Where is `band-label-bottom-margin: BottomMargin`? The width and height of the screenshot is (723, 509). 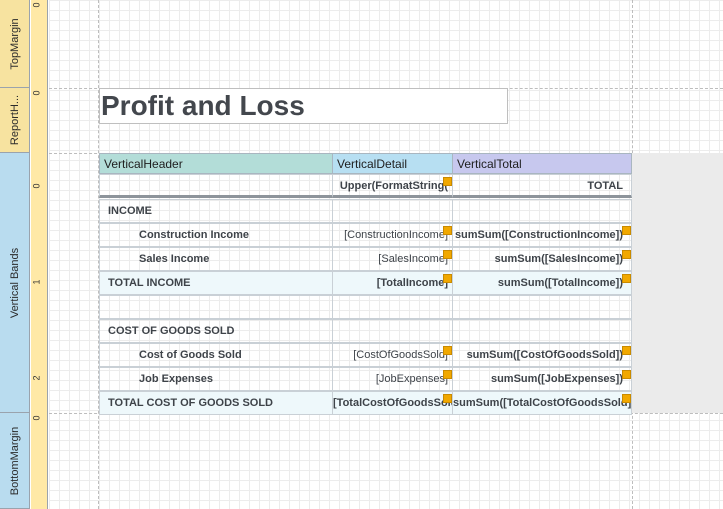
band-label-bottom-margin: BottomMargin is located at coordinates (15, 461).